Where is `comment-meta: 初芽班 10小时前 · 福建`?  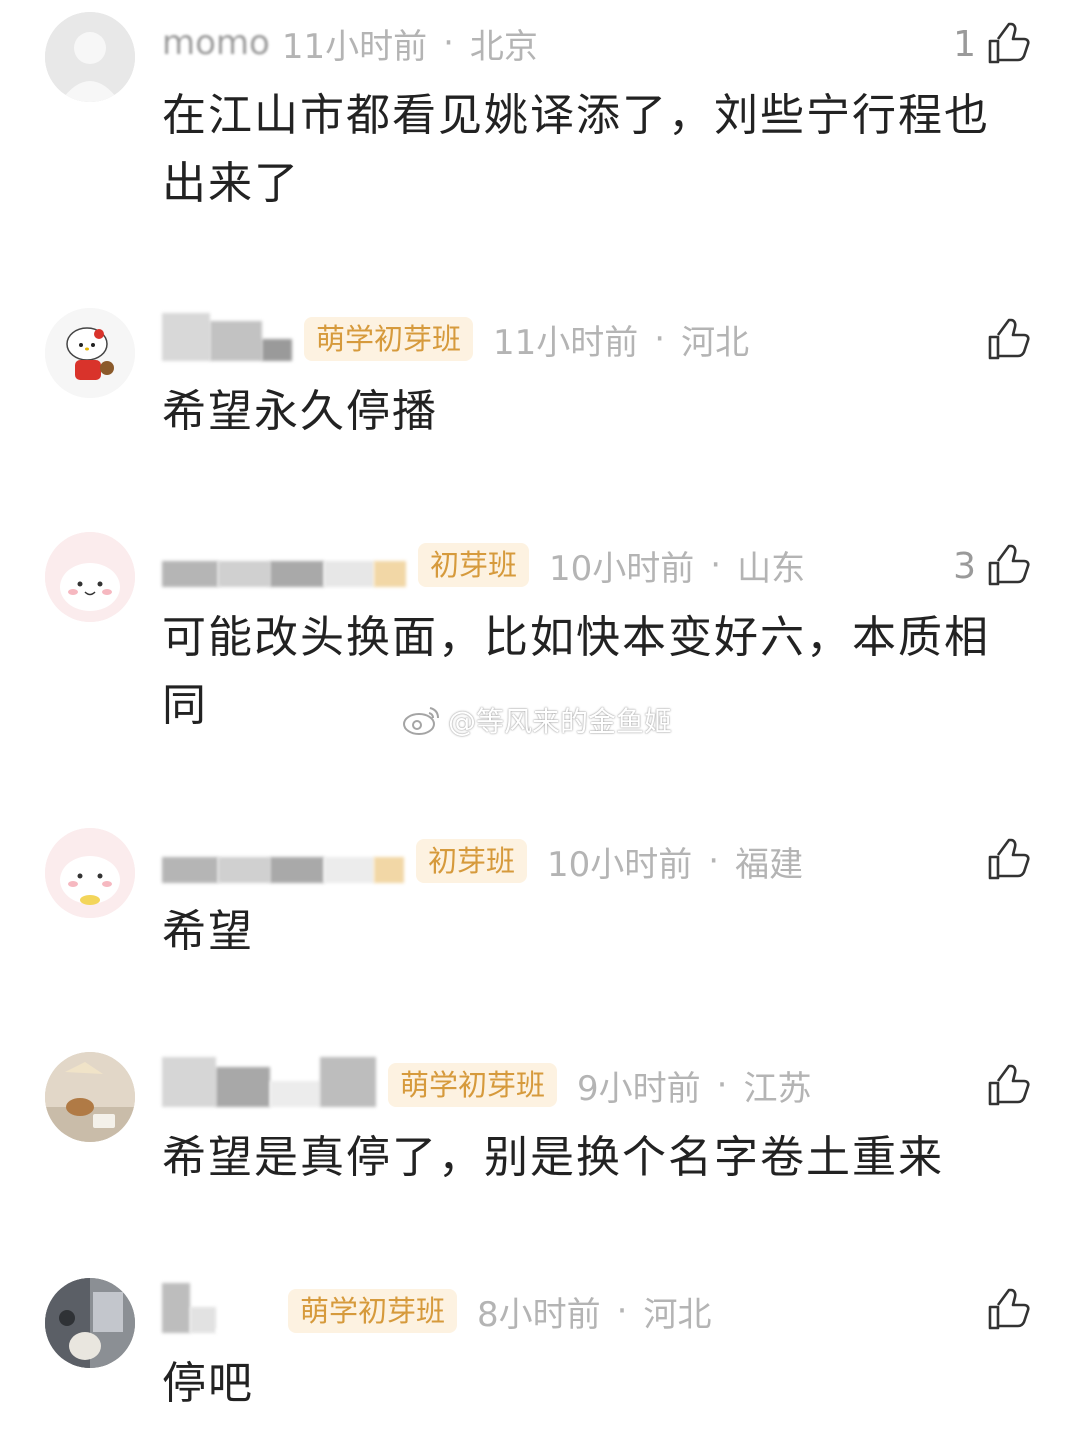 comment-meta: 初芽班 10小时前 · 福建 is located at coordinates (482, 861).